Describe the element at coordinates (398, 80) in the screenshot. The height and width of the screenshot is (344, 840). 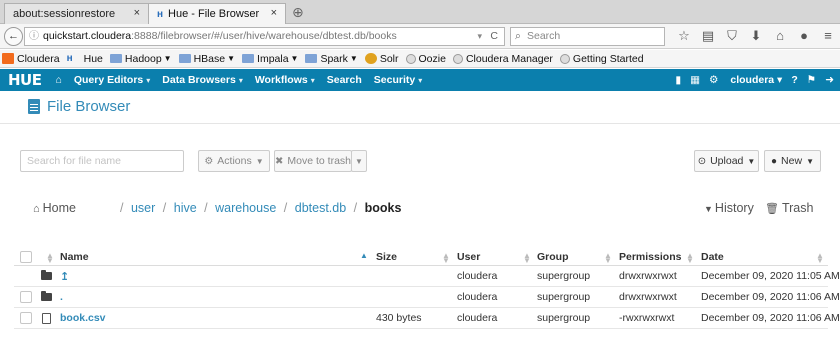
I see `nav-security: Security ▾` at that location.